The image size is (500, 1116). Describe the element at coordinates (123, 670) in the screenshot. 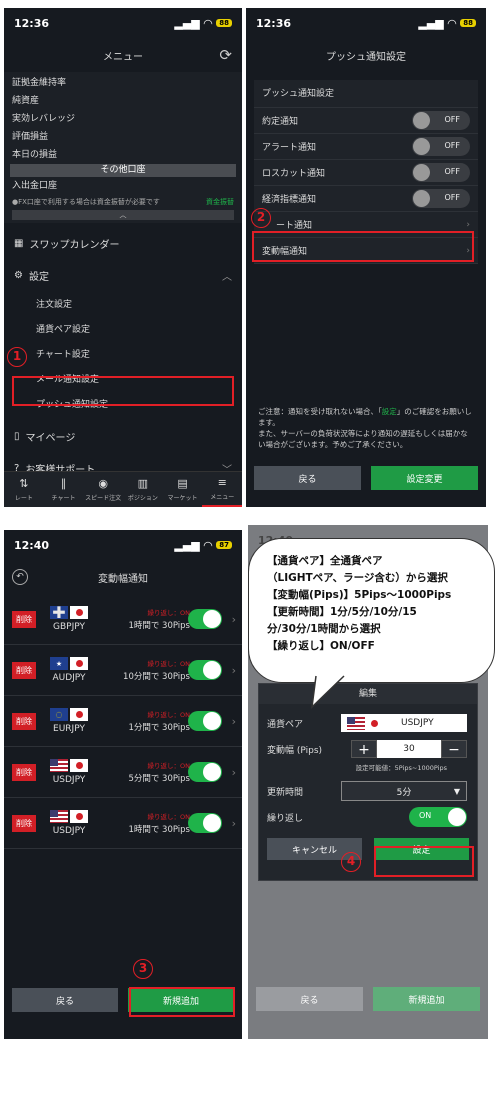

I see `list-item: 削除 ★ AUDJPY 繰り返し：ON 10分間で 30Pips ›` at that location.